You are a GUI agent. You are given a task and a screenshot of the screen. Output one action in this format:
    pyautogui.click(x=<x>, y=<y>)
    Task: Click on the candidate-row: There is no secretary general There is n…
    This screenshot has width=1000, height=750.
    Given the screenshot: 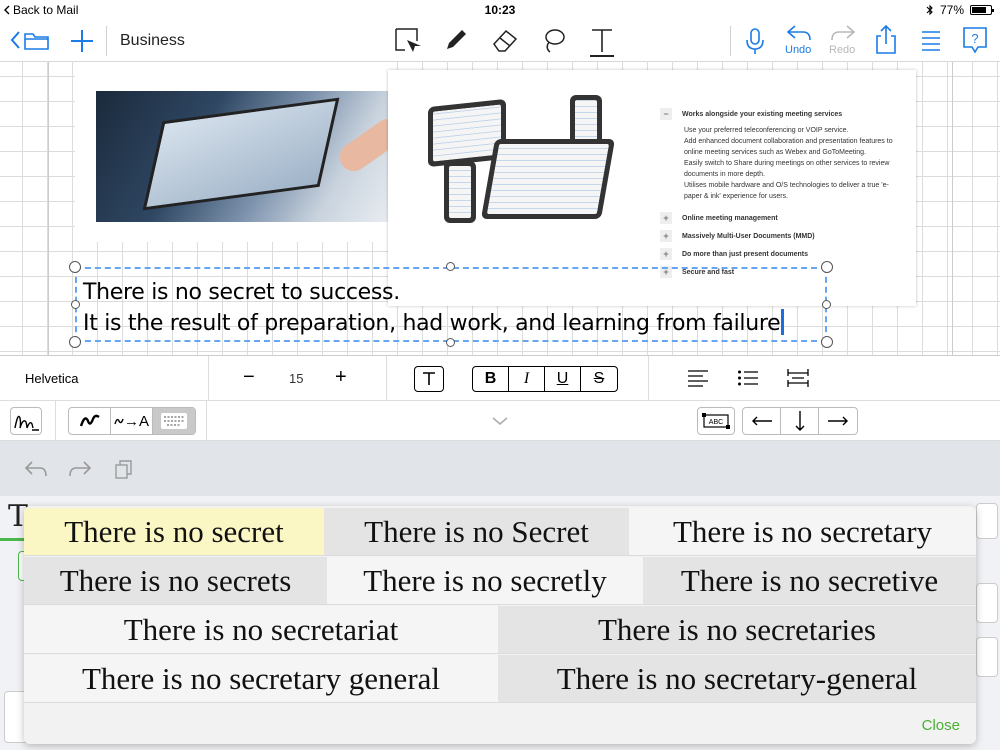 What is the action you would take?
    pyautogui.click(x=500, y=679)
    